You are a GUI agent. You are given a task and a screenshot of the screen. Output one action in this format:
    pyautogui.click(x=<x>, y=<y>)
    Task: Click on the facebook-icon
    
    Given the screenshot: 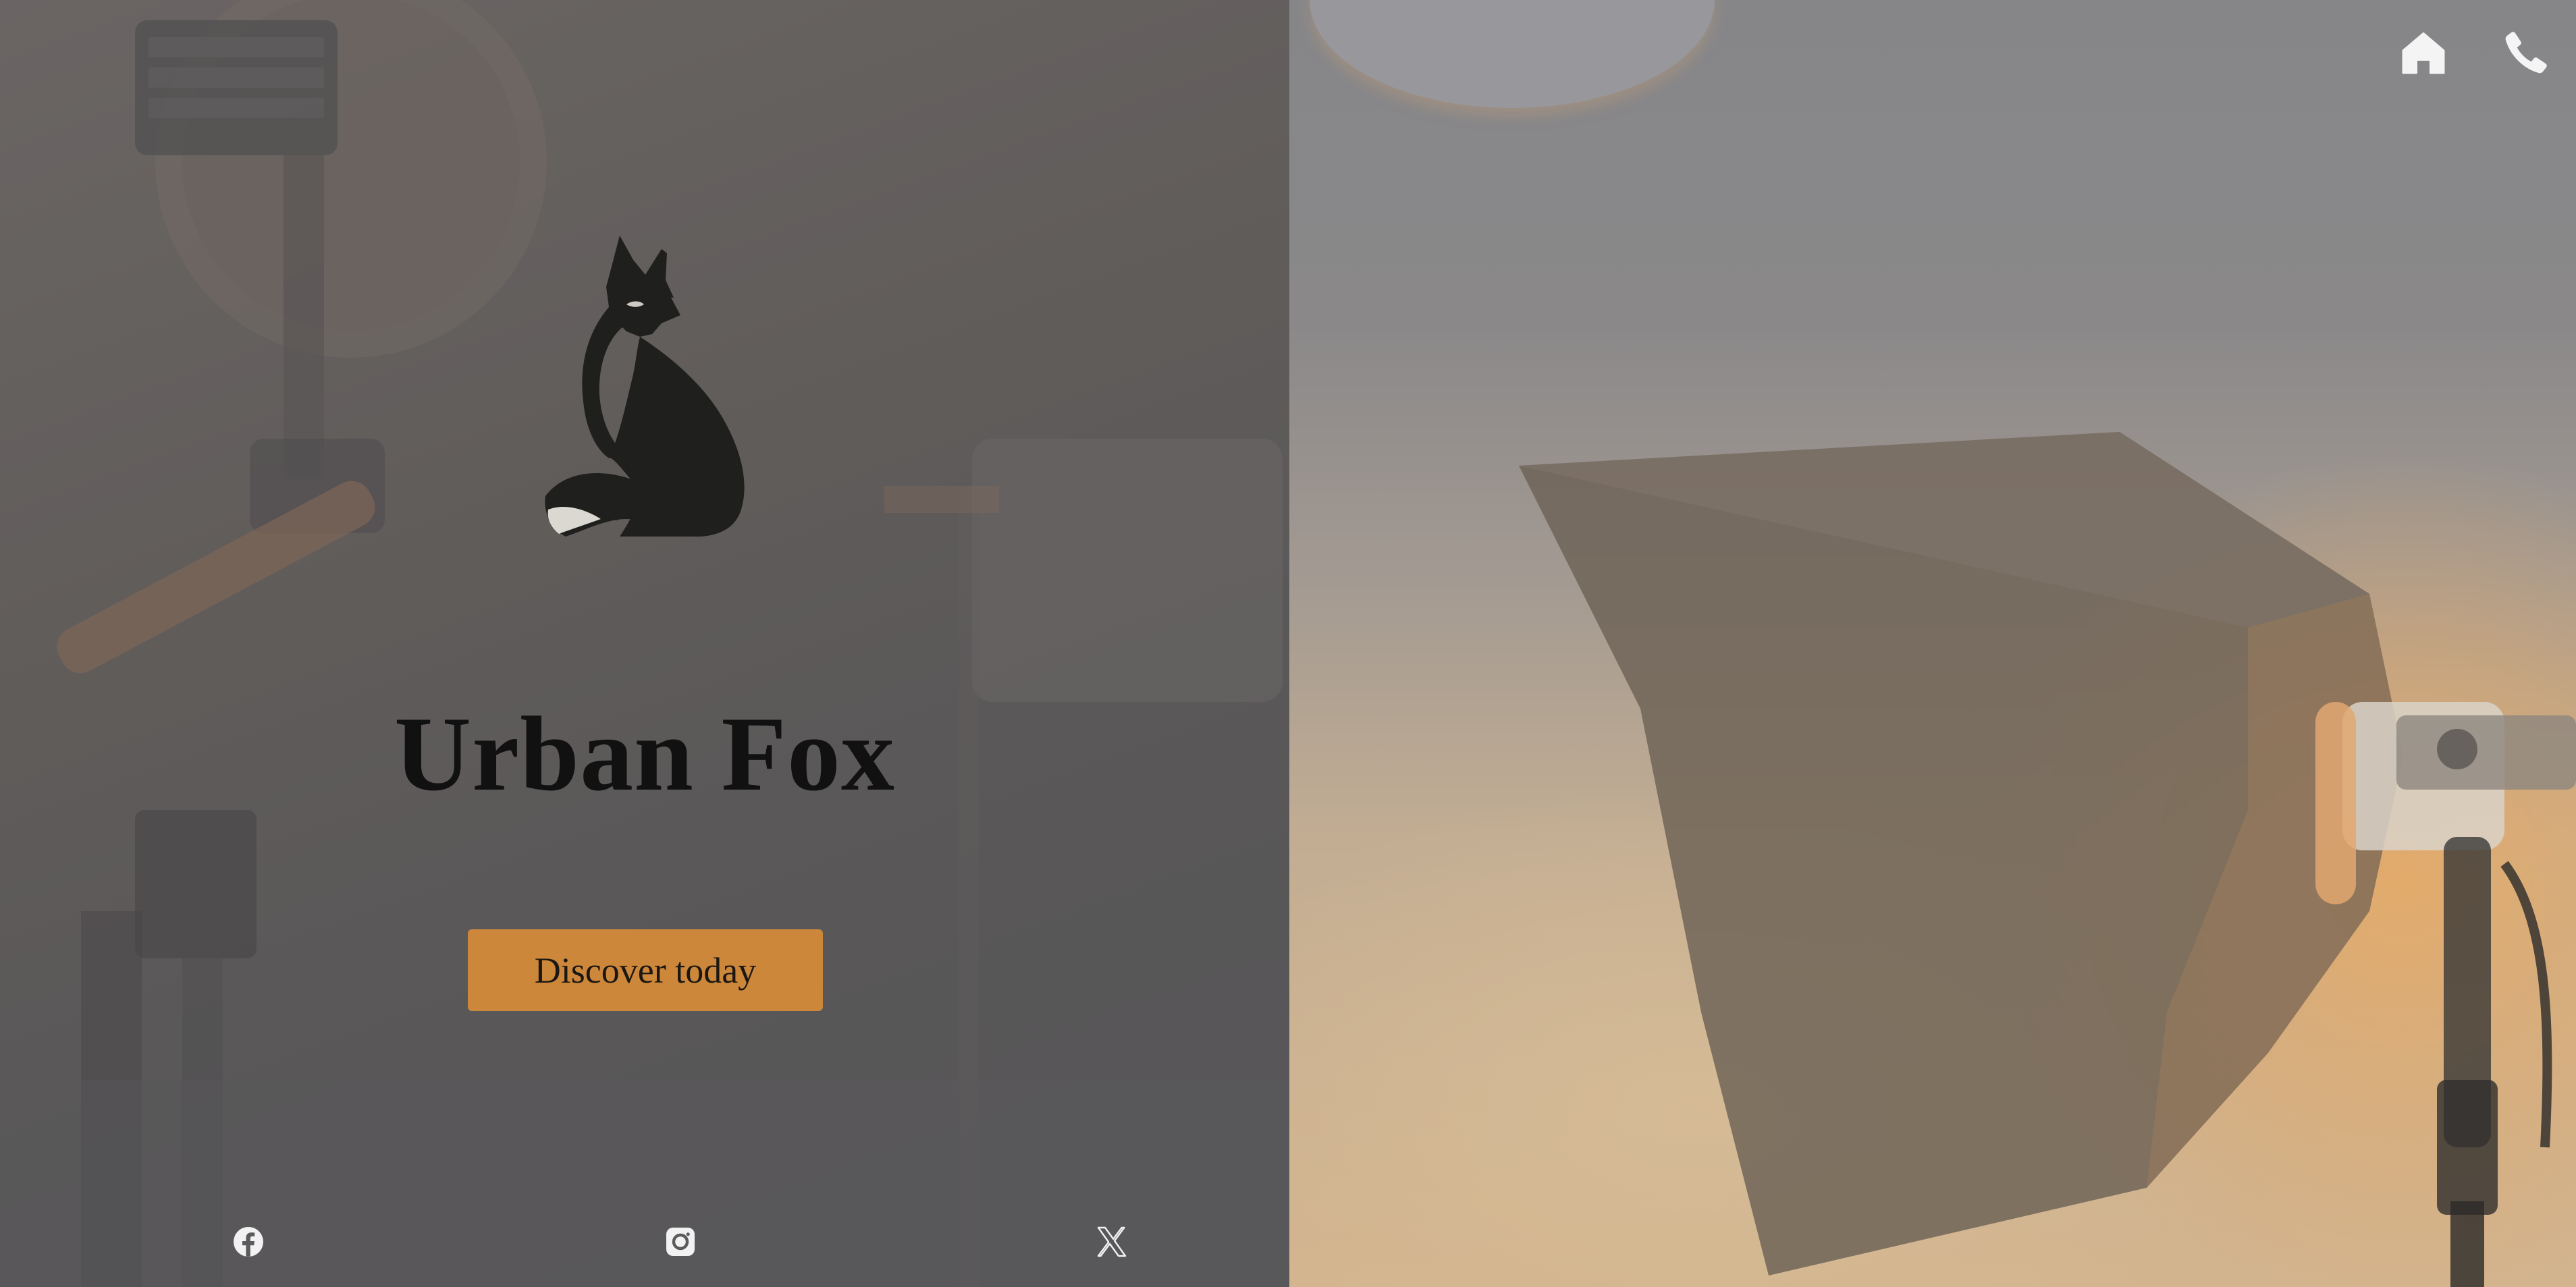 What is the action you would take?
    pyautogui.click(x=248, y=1242)
    